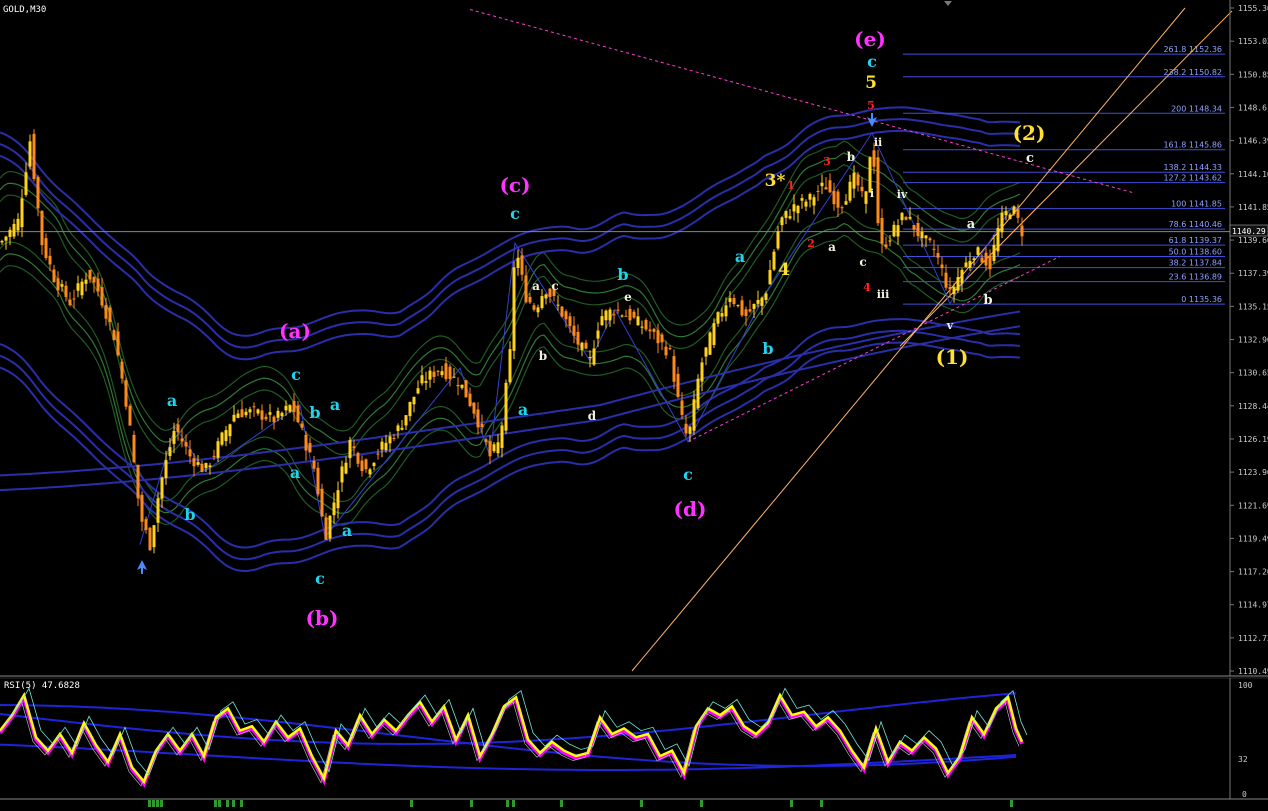  I want to click on current-price-label: 1140.29, so click(1249, 231).